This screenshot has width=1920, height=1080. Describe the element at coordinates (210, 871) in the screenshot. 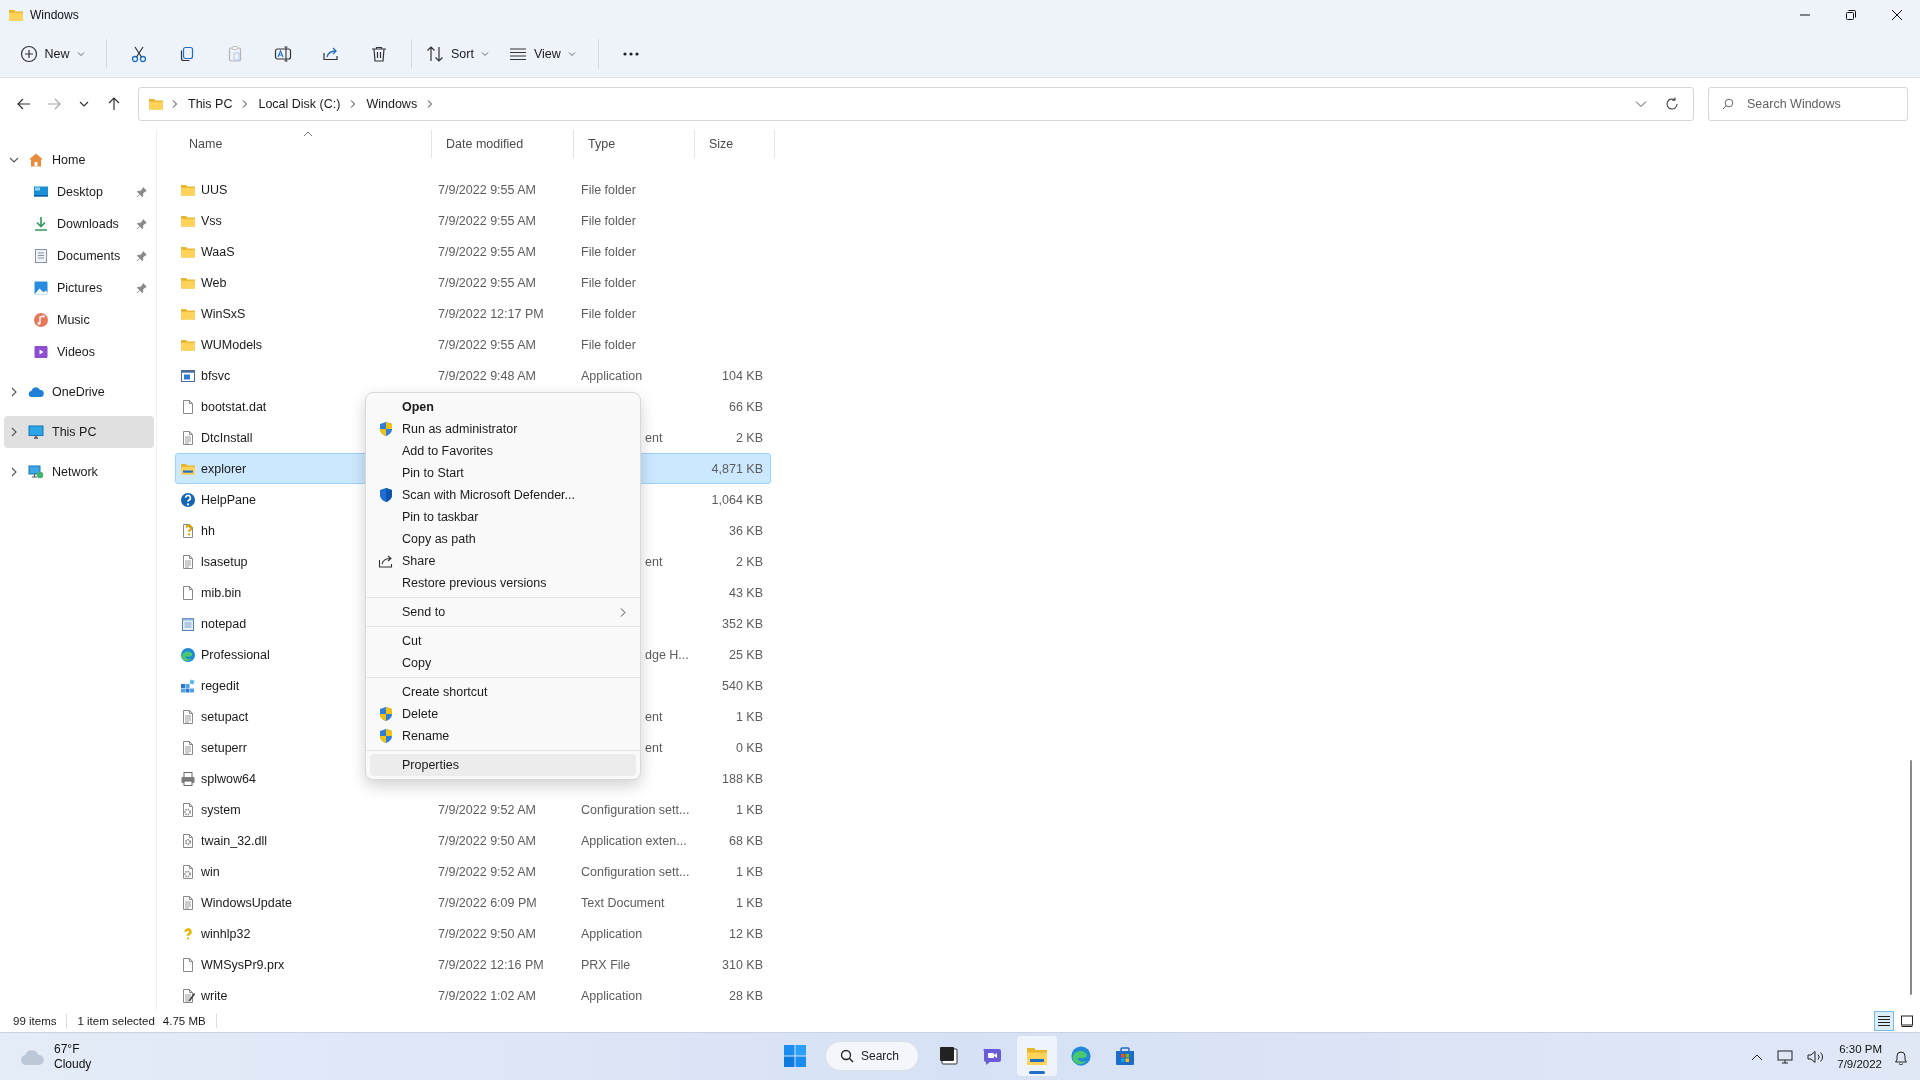

I see `file-name: win` at that location.